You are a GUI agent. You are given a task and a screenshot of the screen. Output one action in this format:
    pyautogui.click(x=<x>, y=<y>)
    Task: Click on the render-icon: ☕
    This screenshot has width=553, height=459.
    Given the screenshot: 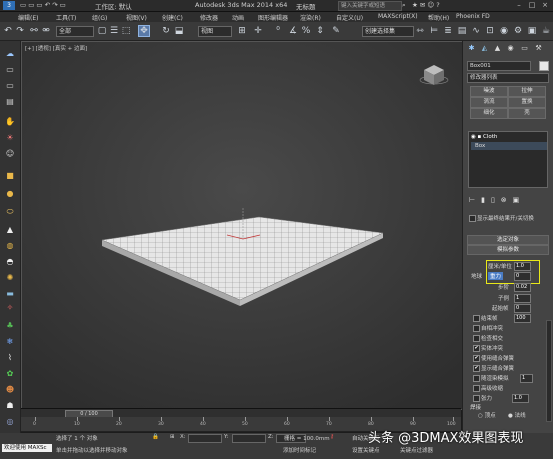 What is the action you would take?
    pyautogui.click(x=546, y=31)
    